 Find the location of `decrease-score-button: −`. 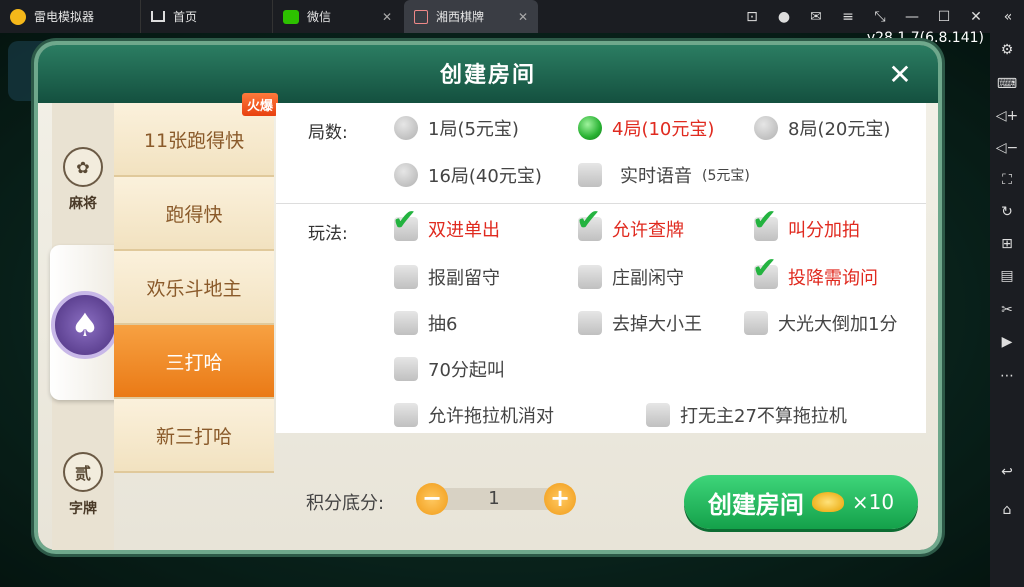

decrease-score-button: − is located at coordinates (432, 499).